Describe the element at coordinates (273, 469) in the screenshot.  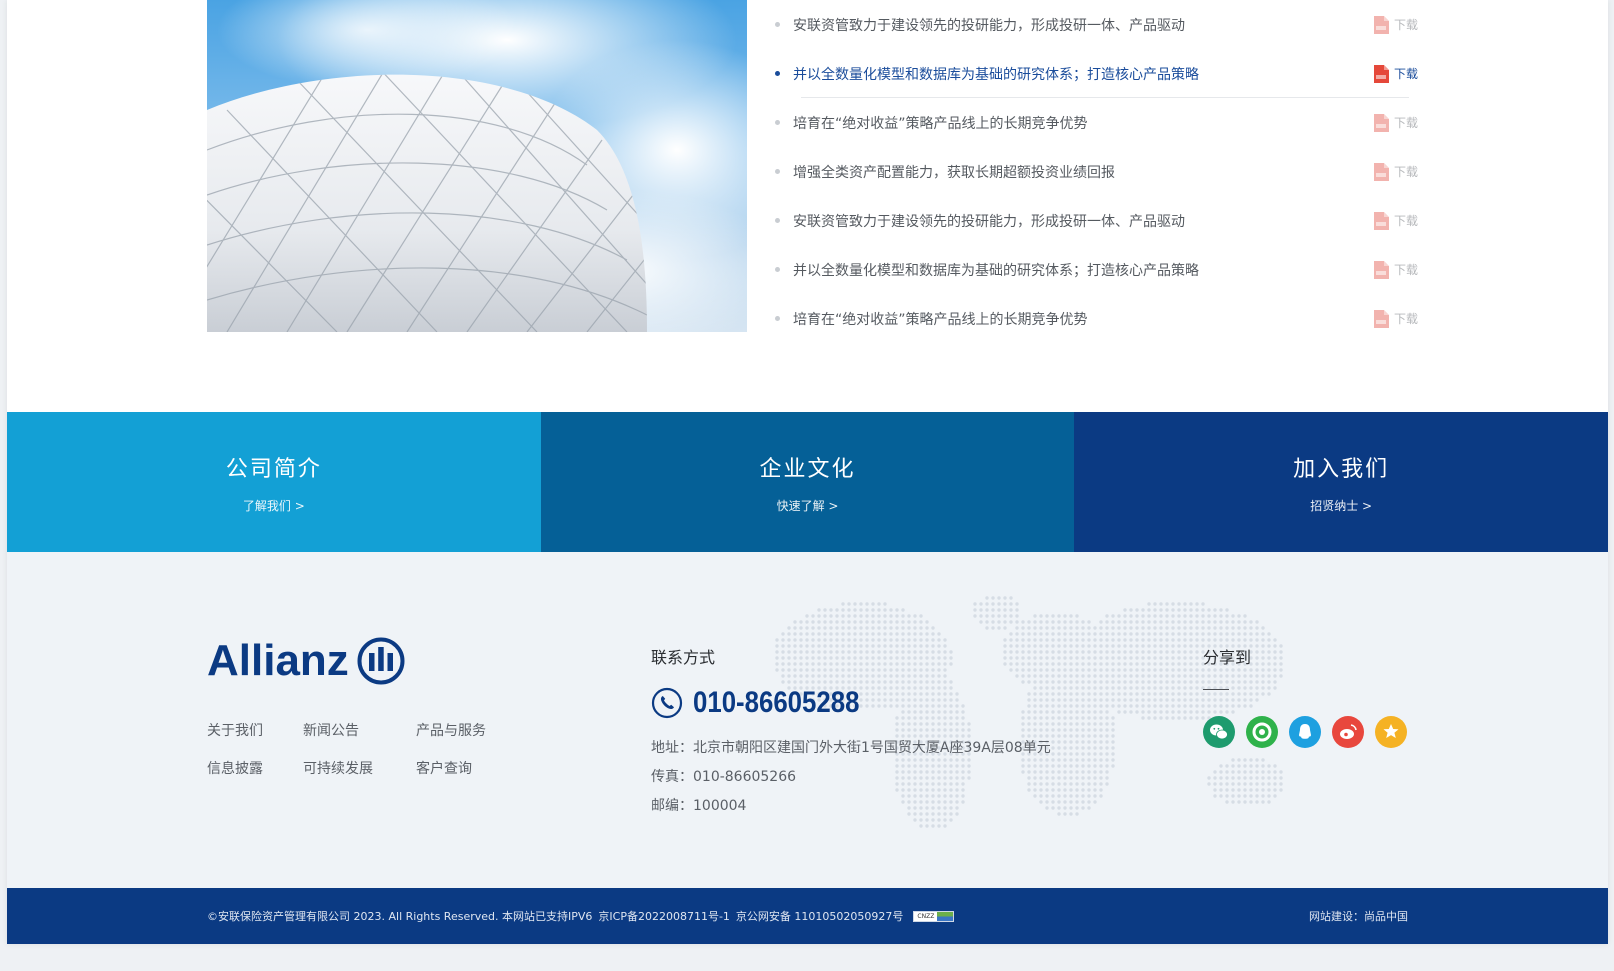
I see `band-title: 公司简介` at that location.